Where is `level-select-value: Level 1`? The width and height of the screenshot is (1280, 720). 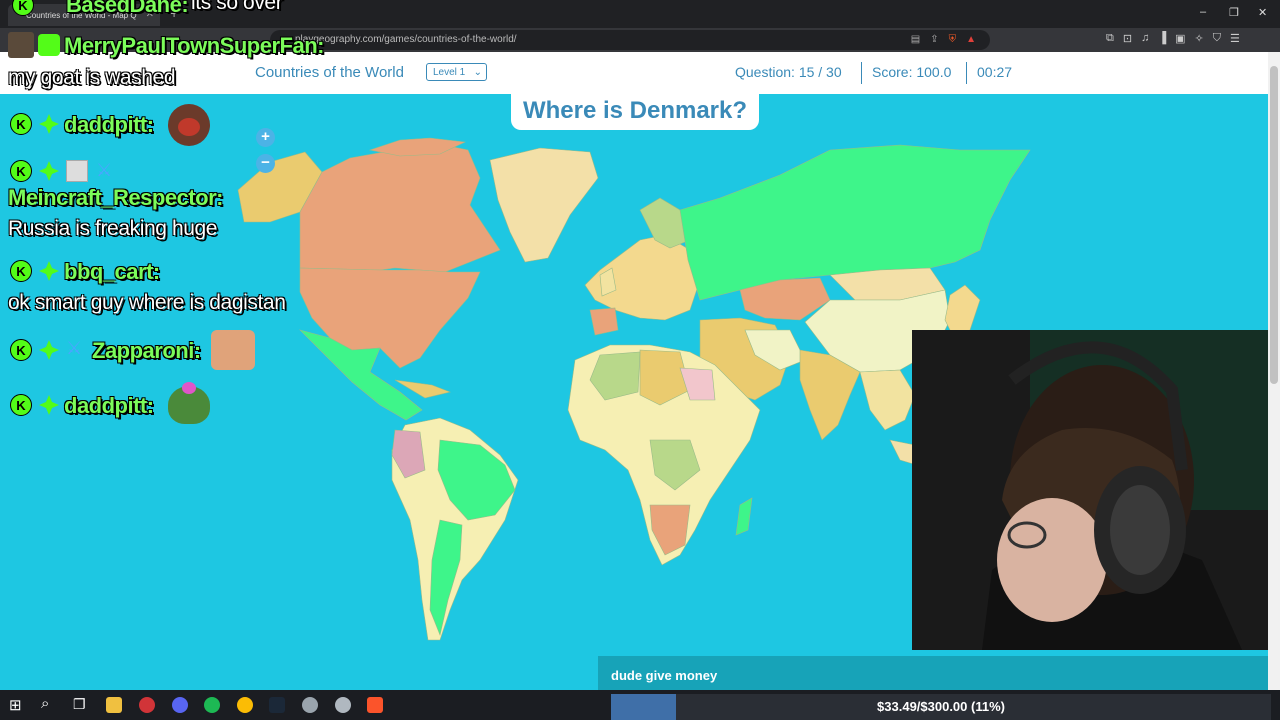 level-select-value: Level 1 is located at coordinates (449, 72).